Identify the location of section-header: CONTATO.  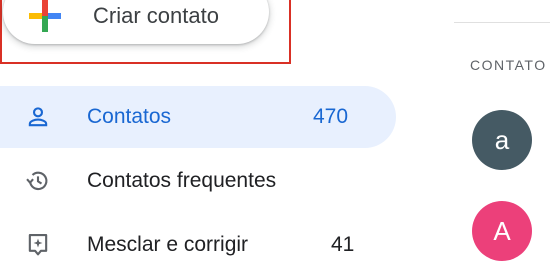
(508, 65).